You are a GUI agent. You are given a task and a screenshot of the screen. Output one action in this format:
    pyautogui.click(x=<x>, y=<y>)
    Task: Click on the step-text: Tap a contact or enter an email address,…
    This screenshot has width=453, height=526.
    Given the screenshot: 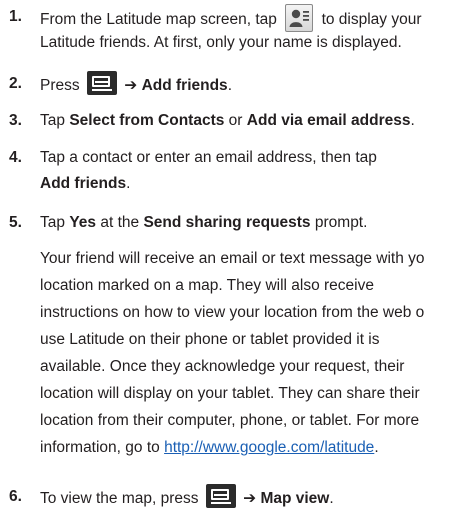 What is the action you would take?
    pyautogui.click(x=208, y=157)
    